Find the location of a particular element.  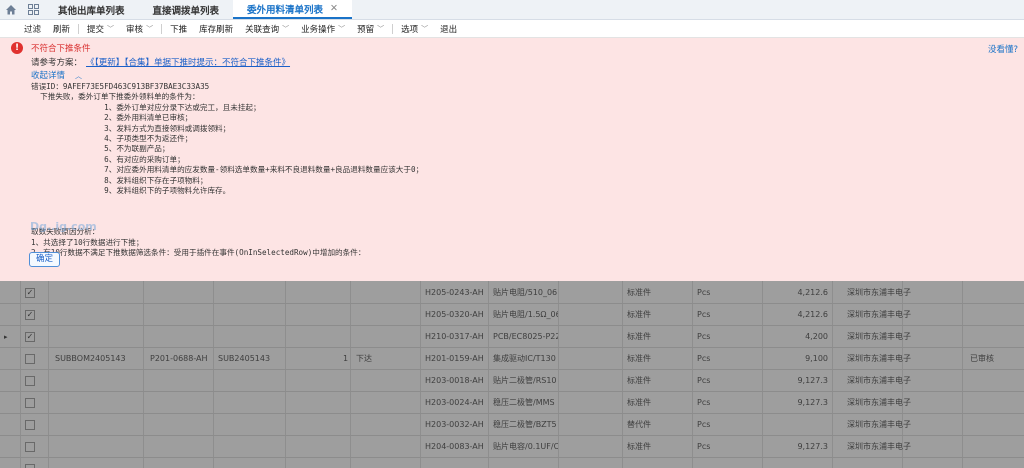

toolbar-button: 退出 is located at coordinates (448, 29).